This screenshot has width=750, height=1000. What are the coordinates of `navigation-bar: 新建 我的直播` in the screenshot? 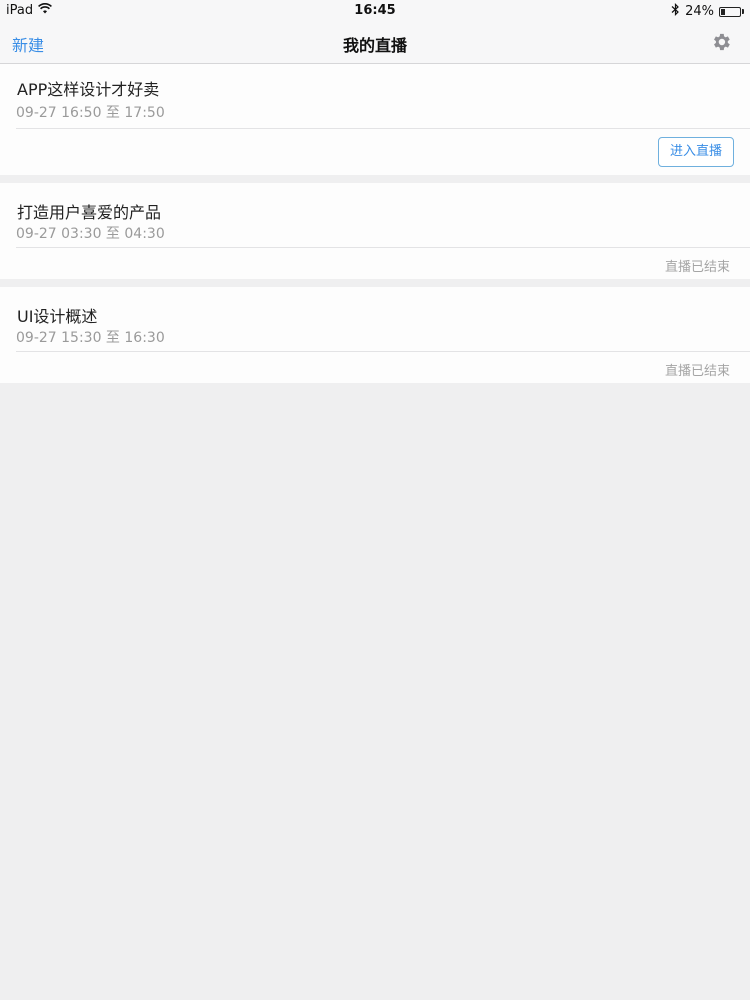 It's located at (375, 43).